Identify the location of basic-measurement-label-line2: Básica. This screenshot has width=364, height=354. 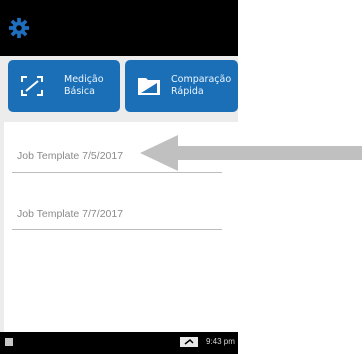
(79, 91).